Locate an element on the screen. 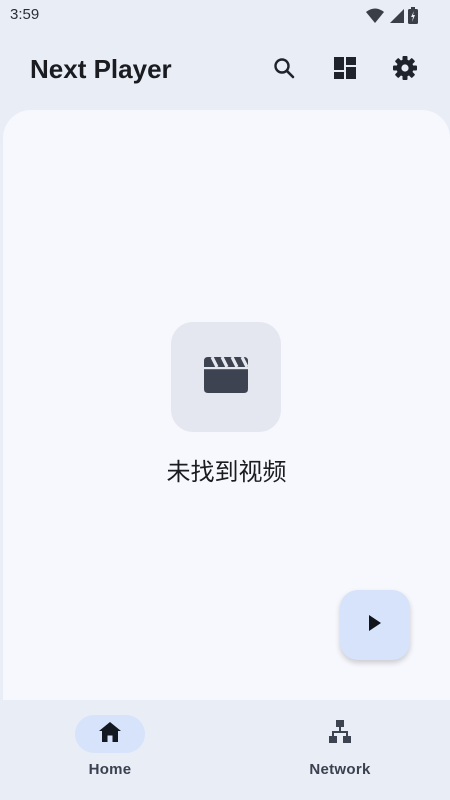 Image resolution: width=450 pixels, height=800 pixels. status-icons is located at coordinates (392, 15).